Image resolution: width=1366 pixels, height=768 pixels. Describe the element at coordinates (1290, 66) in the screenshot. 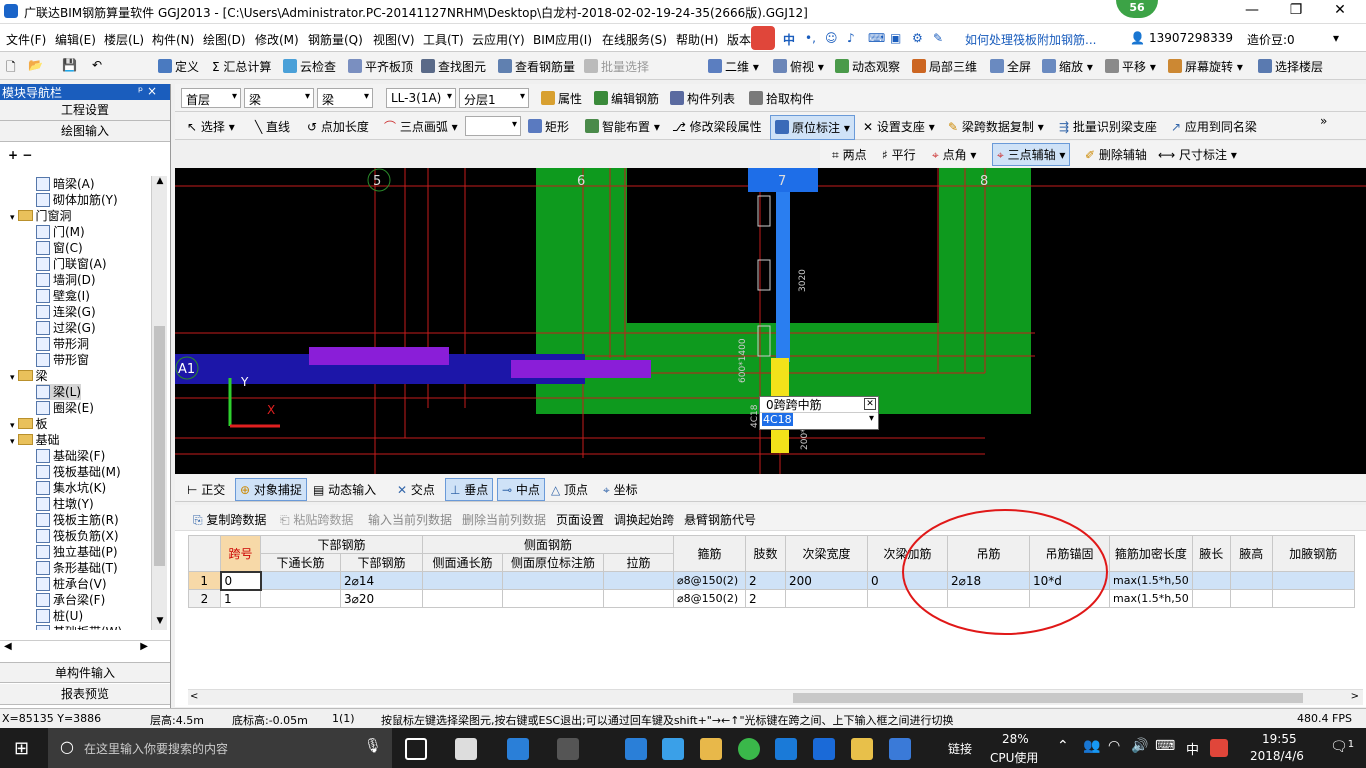

I see `select-floor-button: 选择楼层` at that location.